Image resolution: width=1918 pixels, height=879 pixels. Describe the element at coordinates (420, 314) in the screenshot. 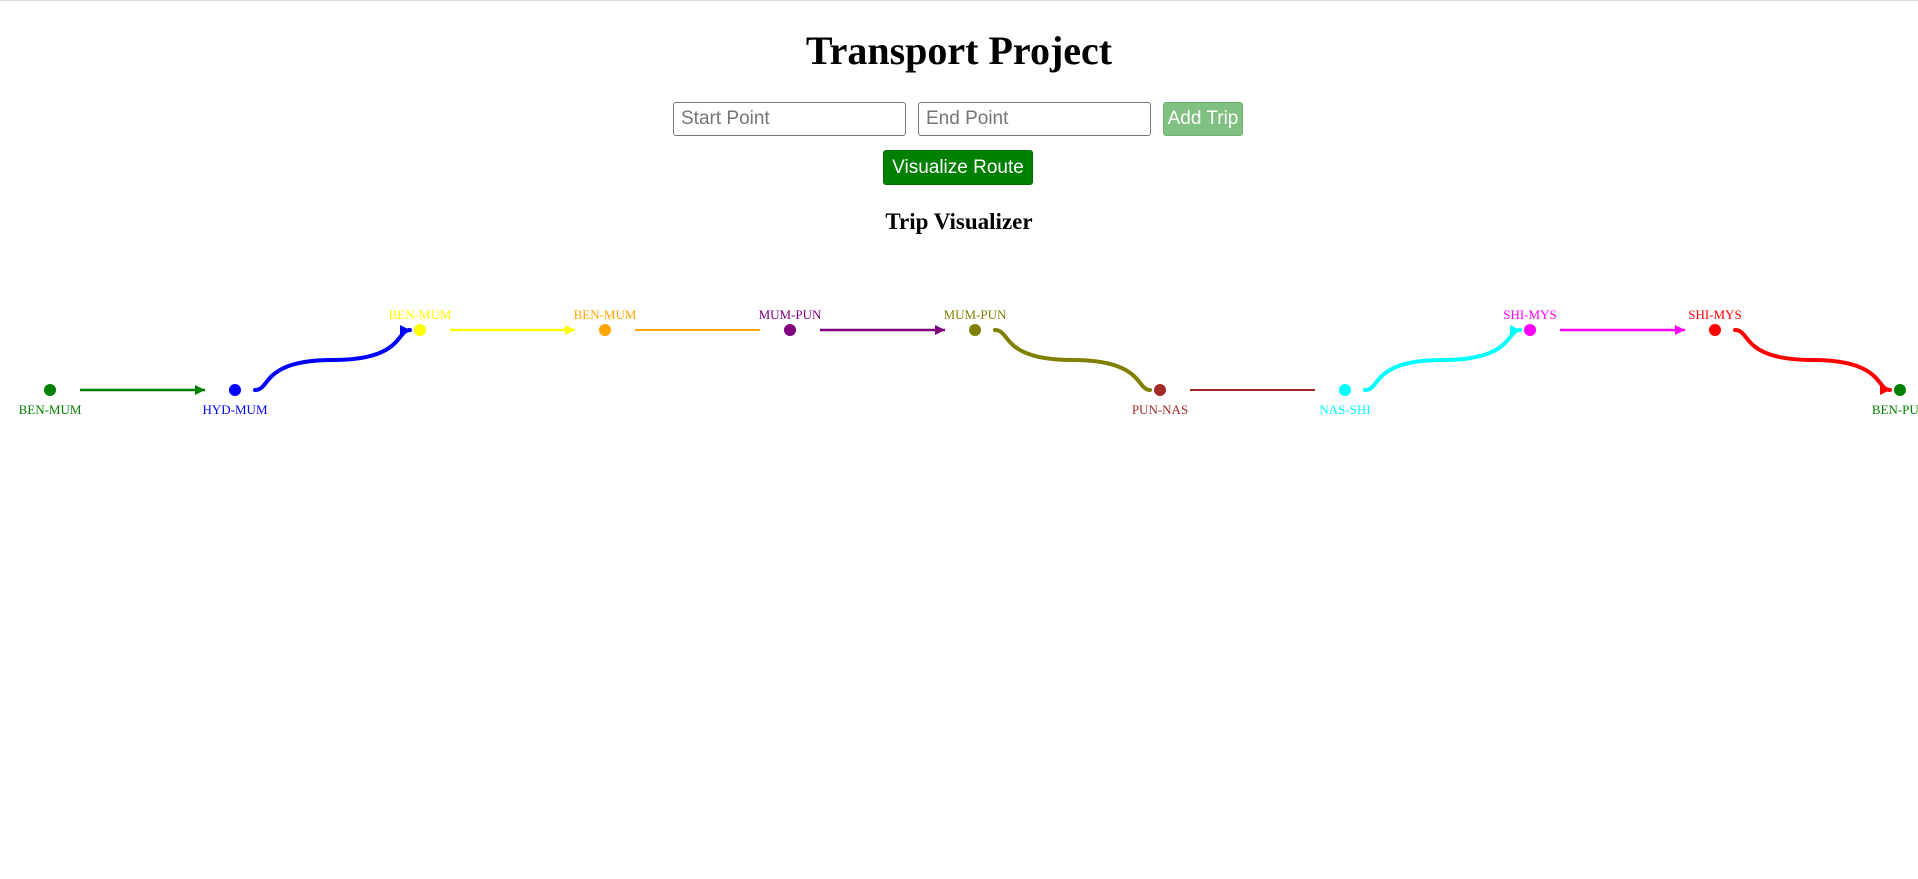

I see `trip-label-2: BEN-MUM` at that location.